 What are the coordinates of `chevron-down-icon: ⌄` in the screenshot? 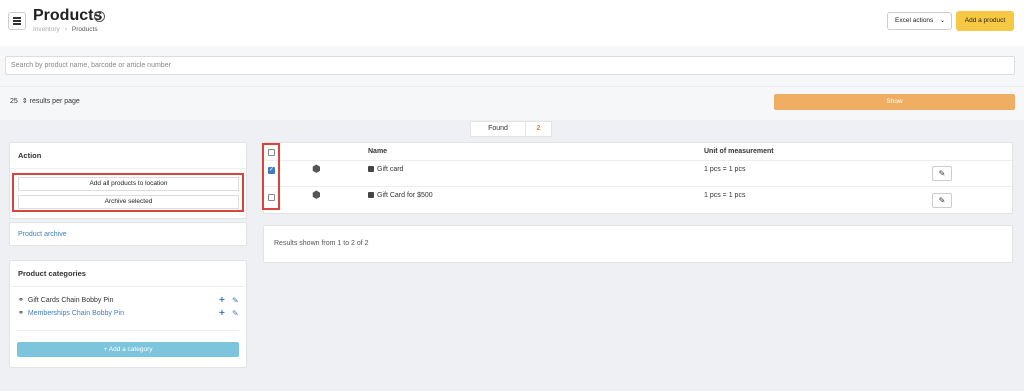 It's located at (942, 21).